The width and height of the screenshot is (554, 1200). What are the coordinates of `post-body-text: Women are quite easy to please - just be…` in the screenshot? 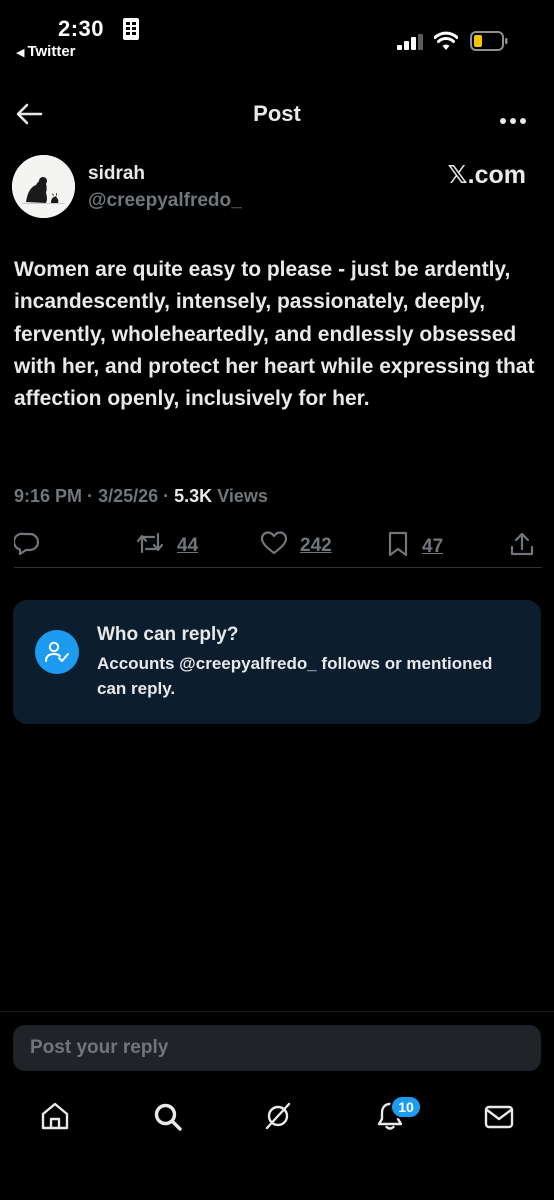 It's located at (274, 334).